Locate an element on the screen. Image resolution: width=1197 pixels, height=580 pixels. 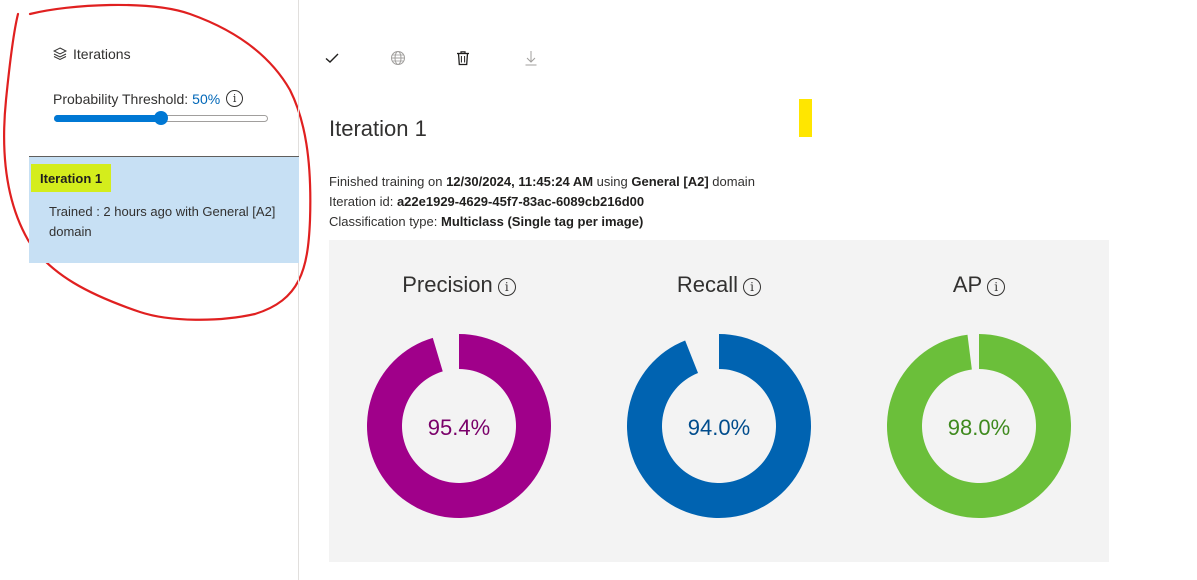
export-button is located at coordinates (531, 58).